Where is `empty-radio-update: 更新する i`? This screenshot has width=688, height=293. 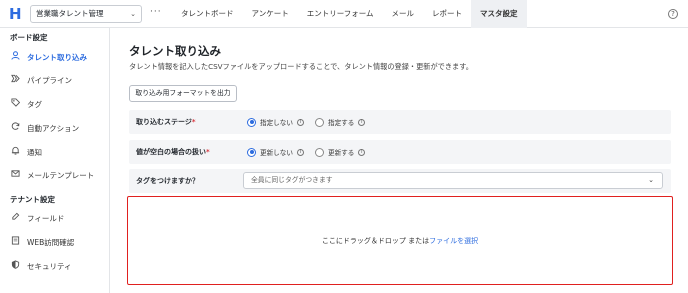 empty-radio-update: 更新する i is located at coordinates (340, 152).